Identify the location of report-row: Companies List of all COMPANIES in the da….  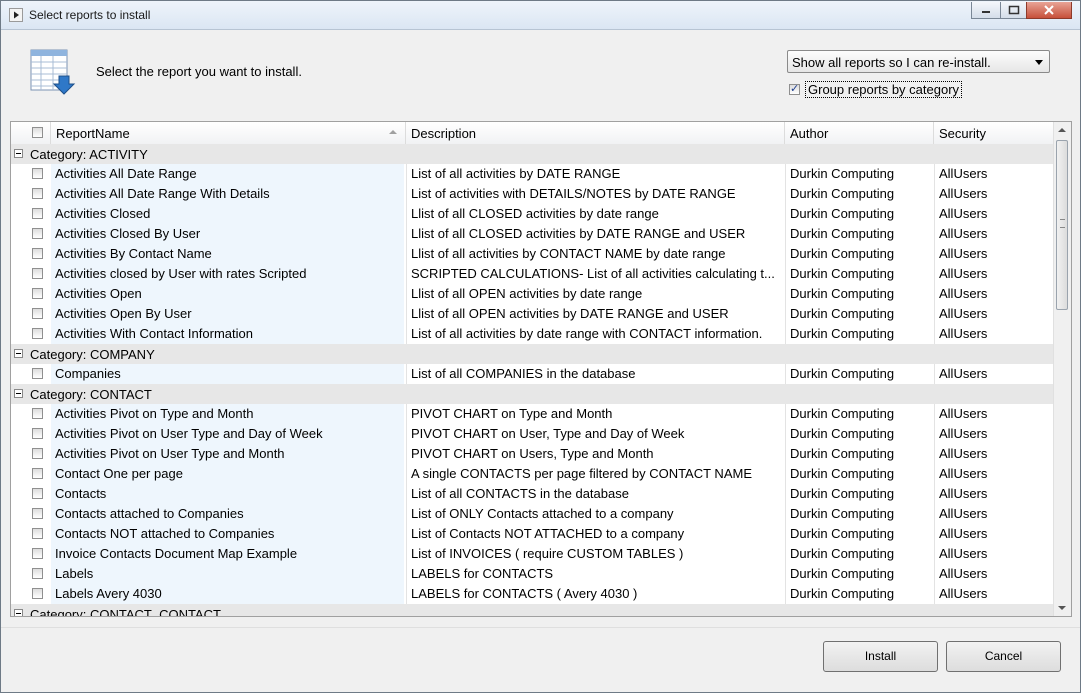
(533, 374).